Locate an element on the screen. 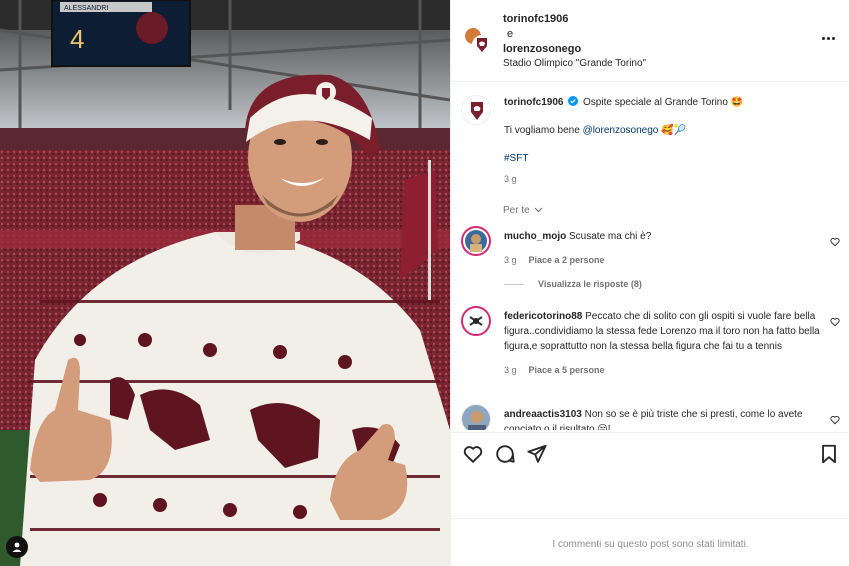  heart-icon is located at coordinates (473, 454).